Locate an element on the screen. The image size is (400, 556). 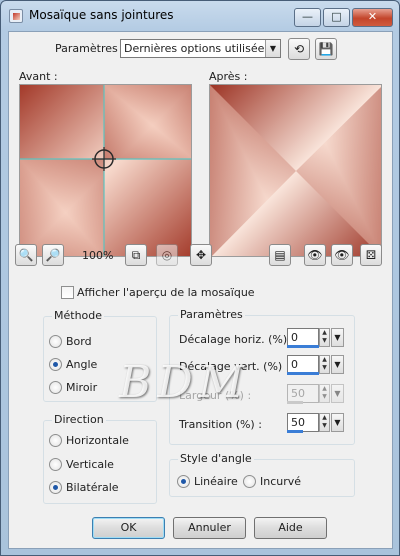
cancel-button: Annuler is located at coordinates (209, 528).